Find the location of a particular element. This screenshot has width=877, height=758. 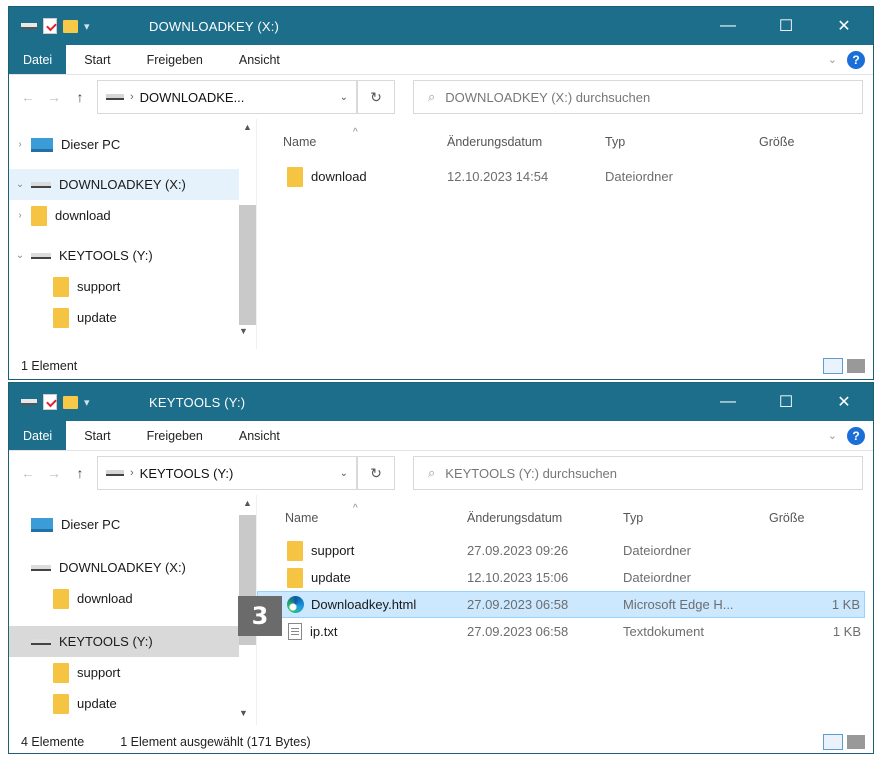

title-bar: ▾ DOWNLOADKEY (X:) — ☐ ✕ is located at coordinates (441, 26).